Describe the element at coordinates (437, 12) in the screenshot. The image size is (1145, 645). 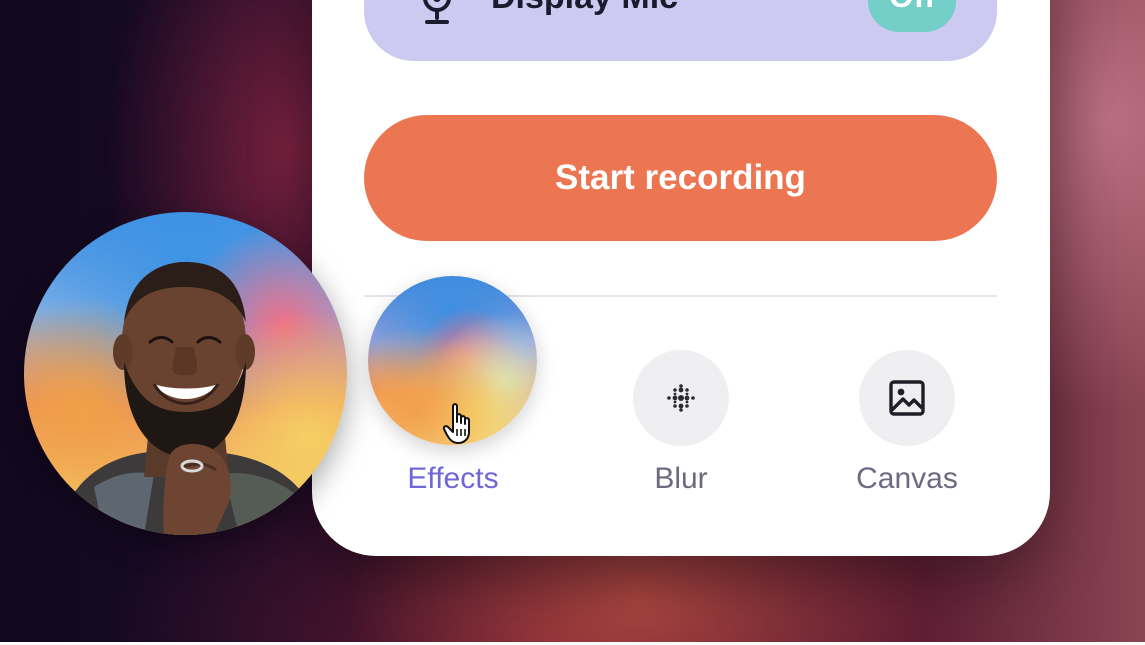
I see `webcam-icon` at that location.